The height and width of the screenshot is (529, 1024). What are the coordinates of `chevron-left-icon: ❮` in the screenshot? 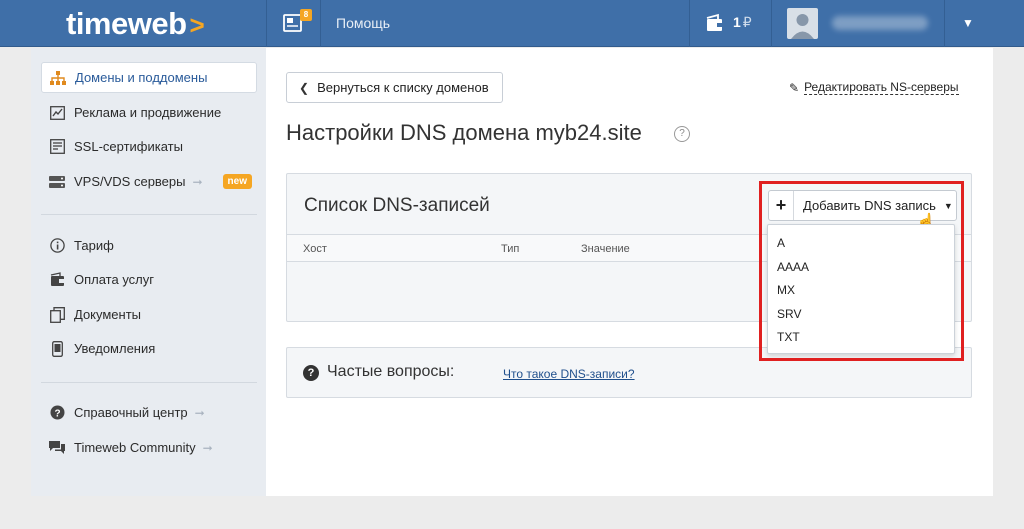 It's located at (304, 87).